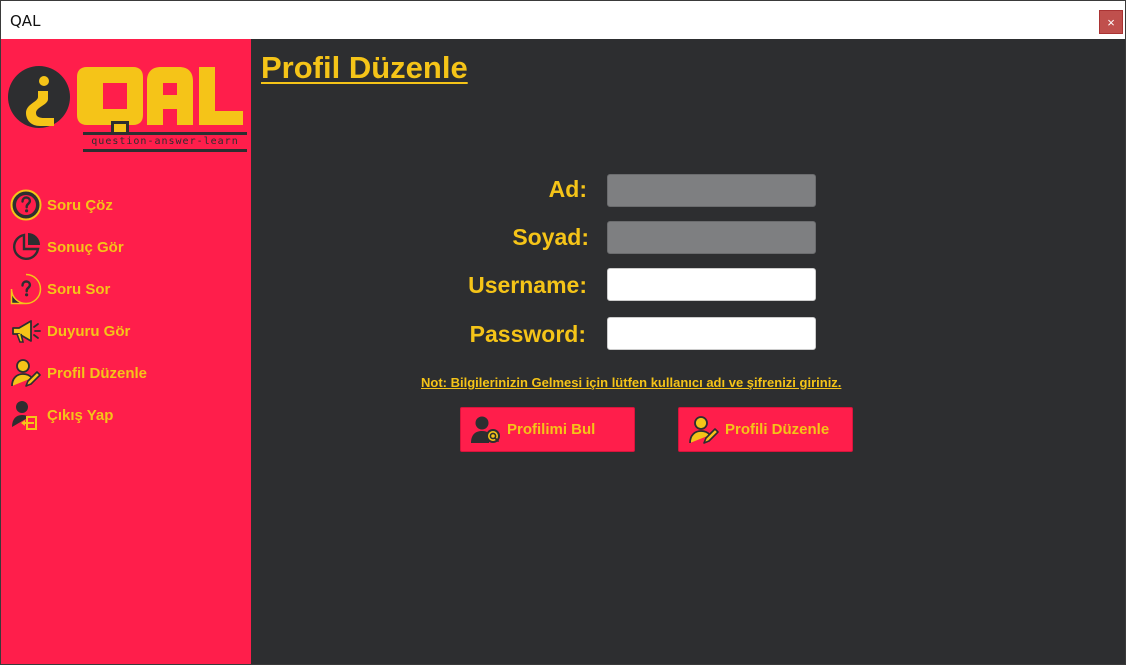 This screenshot has height=665, width=1126. Describe the element at coordinates (80, 205) in the screenshot. I see `sidebar-item-label: Soru Çöz` at that location.